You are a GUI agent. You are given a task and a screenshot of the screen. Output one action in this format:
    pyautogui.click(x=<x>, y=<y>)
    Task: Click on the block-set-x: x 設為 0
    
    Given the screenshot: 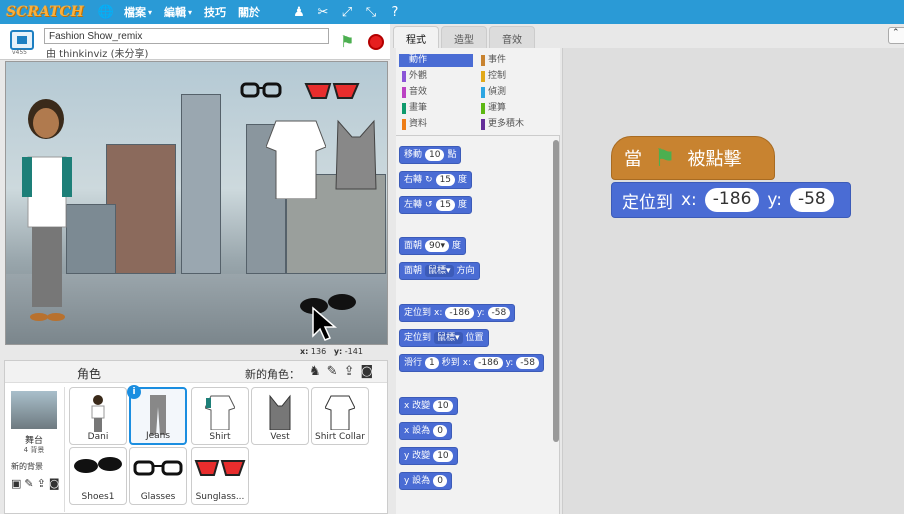 What is the action you would take?
    pyautogui.click(x=425, y=431)
    